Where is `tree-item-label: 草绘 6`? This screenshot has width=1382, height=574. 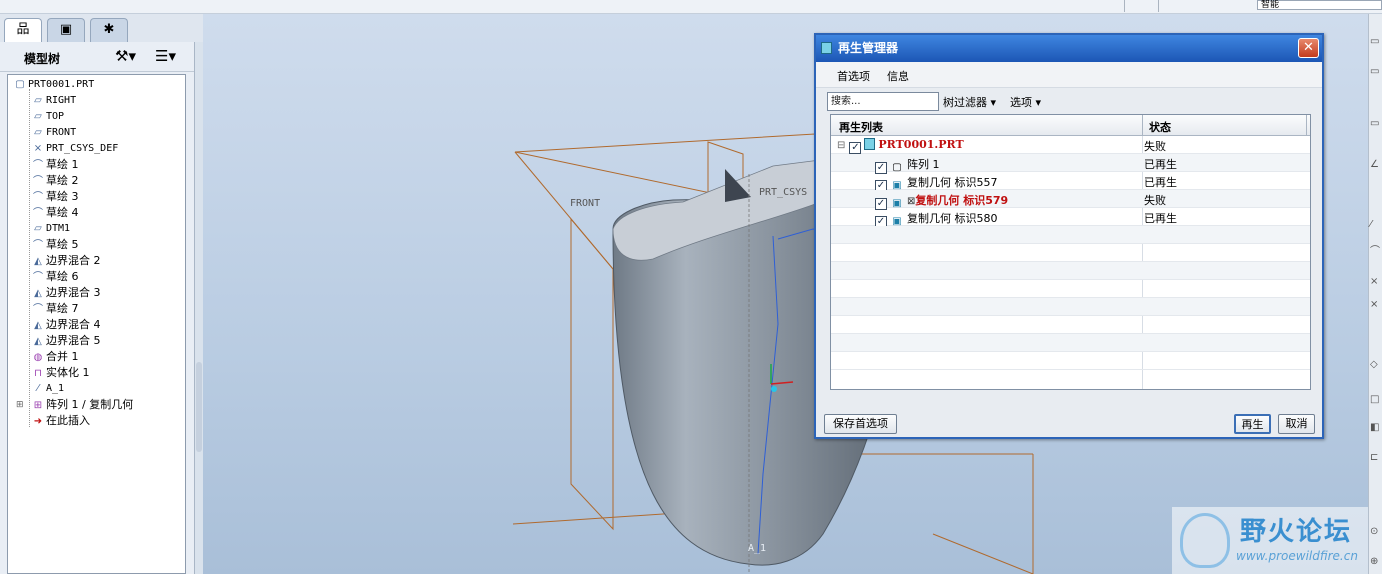 tree-item-label: 草绘 6 is located at coordinates (62, 276).